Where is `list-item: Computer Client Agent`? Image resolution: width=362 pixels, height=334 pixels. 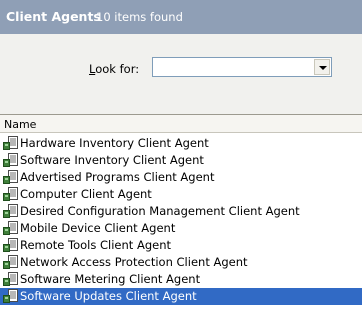 list-item: Computer Client Agent is located at coordinates (181, 194).